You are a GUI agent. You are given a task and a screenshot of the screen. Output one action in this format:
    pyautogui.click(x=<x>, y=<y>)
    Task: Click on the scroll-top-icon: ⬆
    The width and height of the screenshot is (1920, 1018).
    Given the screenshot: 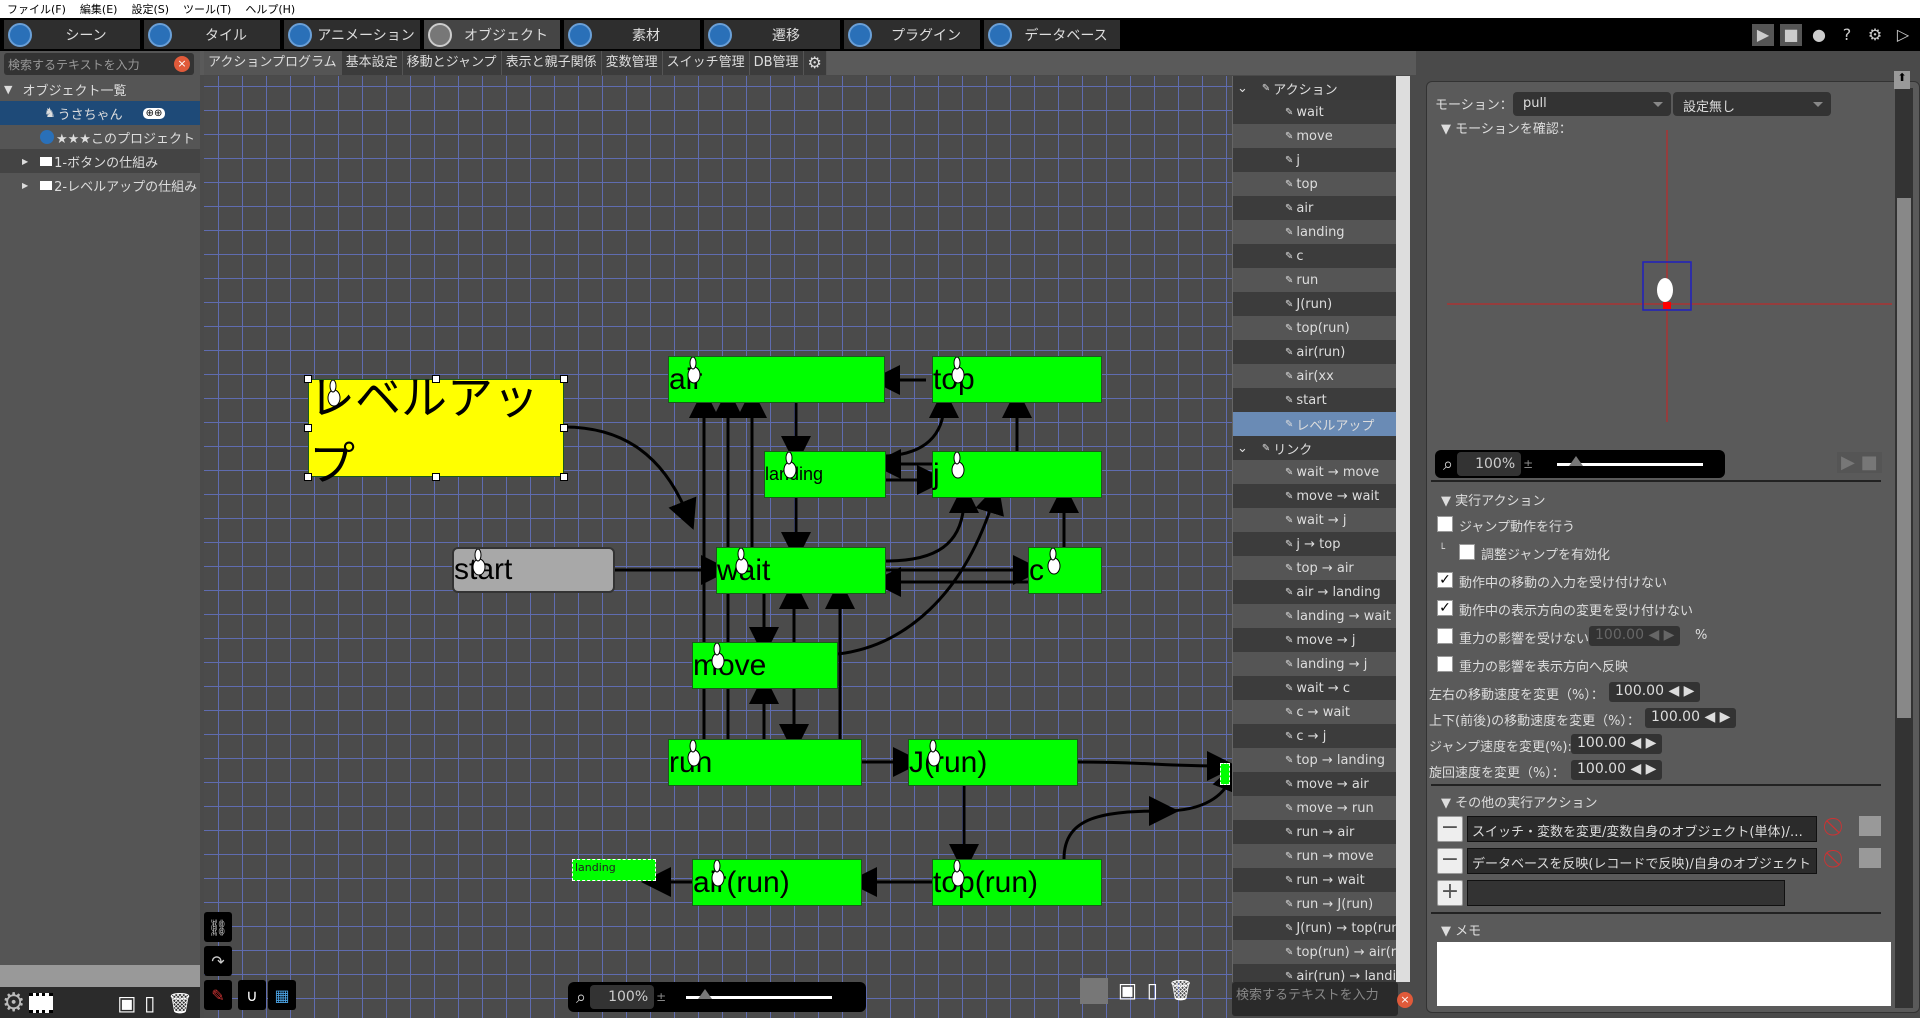 What is the action you would take?
    pyautogui.click(x=1902, y=80)
    